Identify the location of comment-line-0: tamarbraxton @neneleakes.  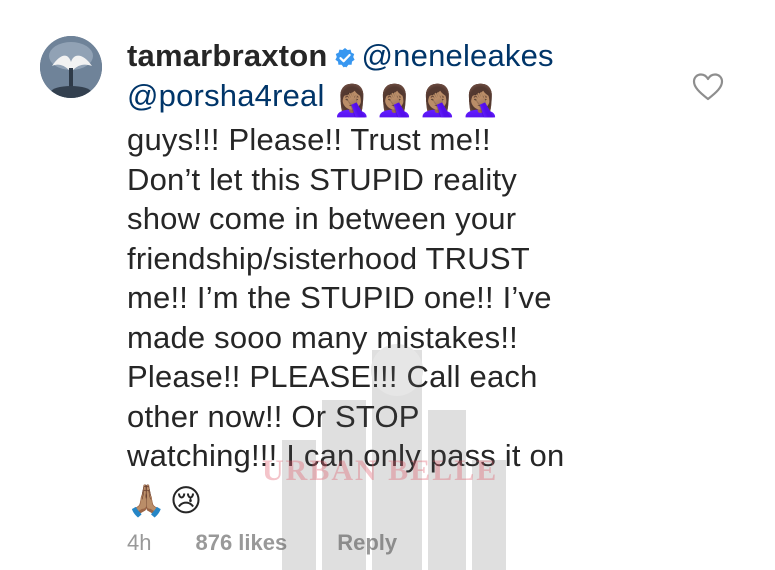
(397, 56).